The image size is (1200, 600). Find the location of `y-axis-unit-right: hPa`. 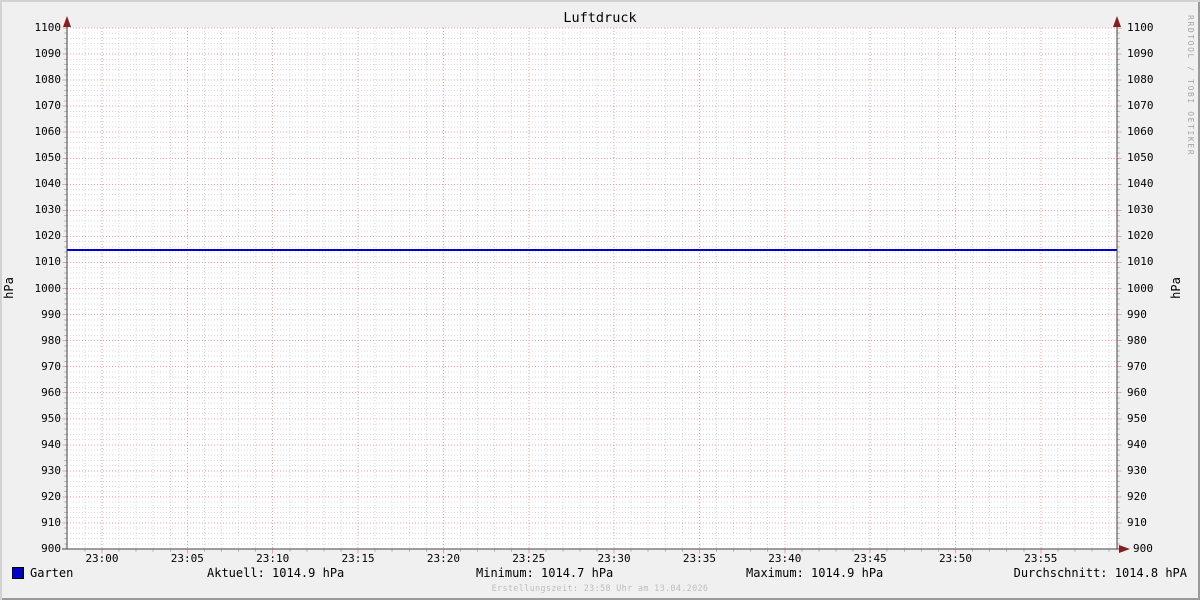

y-axis-unit-right: hPa is located at coordinates (1176, 288).